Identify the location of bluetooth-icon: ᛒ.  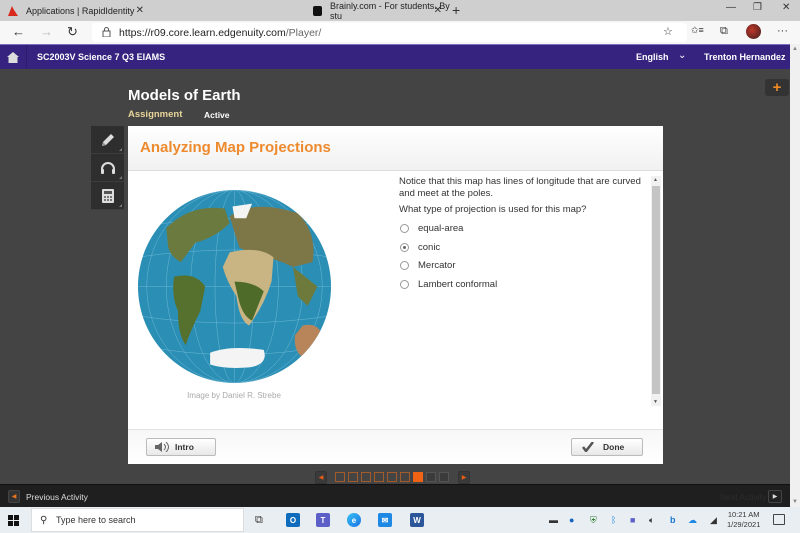
(613, 520).